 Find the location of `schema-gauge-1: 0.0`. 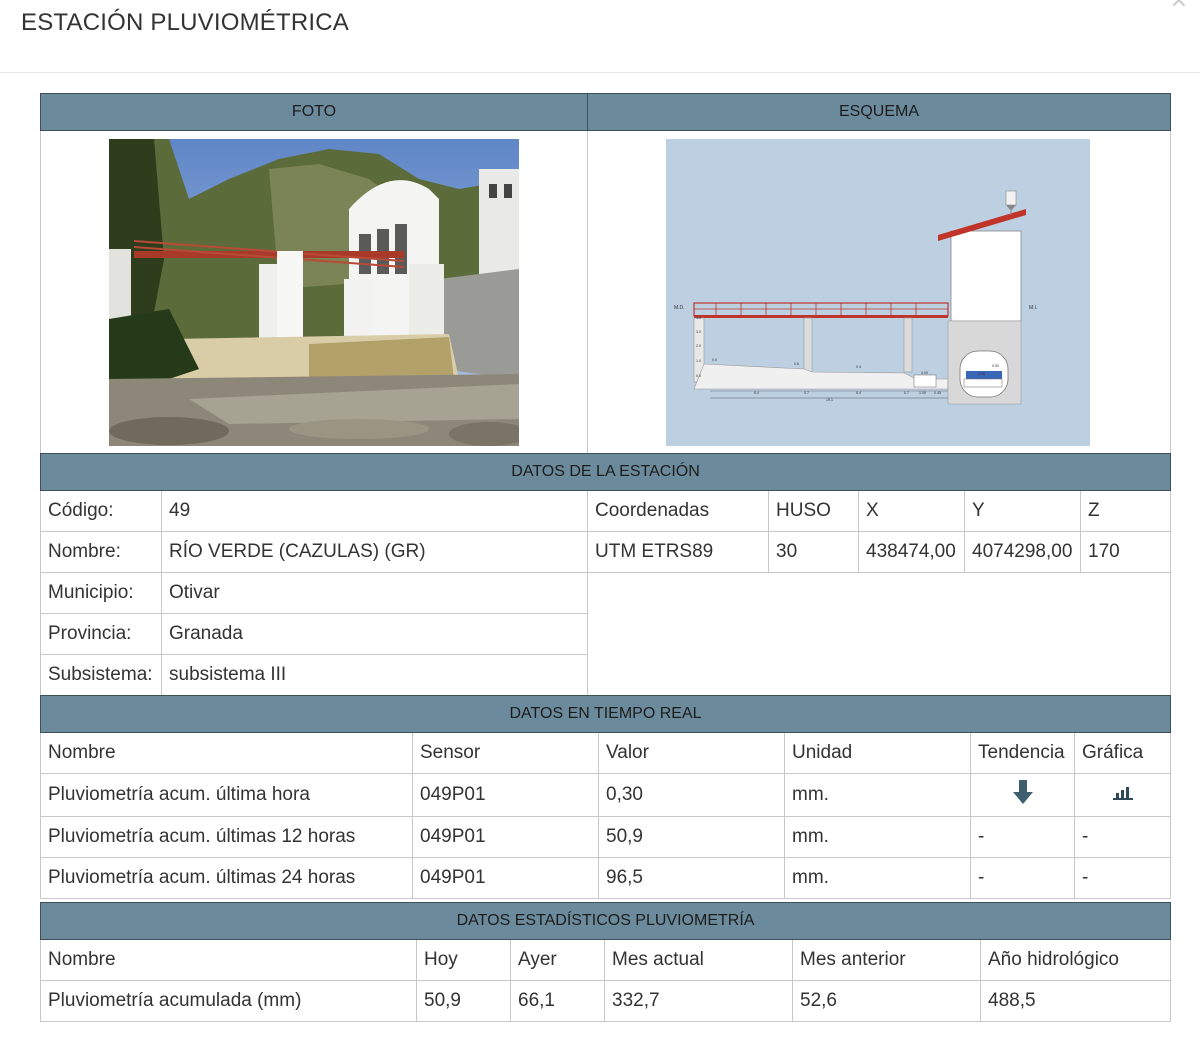

schema-gauge-1: 0.0 is located at coordinates (714, 360).